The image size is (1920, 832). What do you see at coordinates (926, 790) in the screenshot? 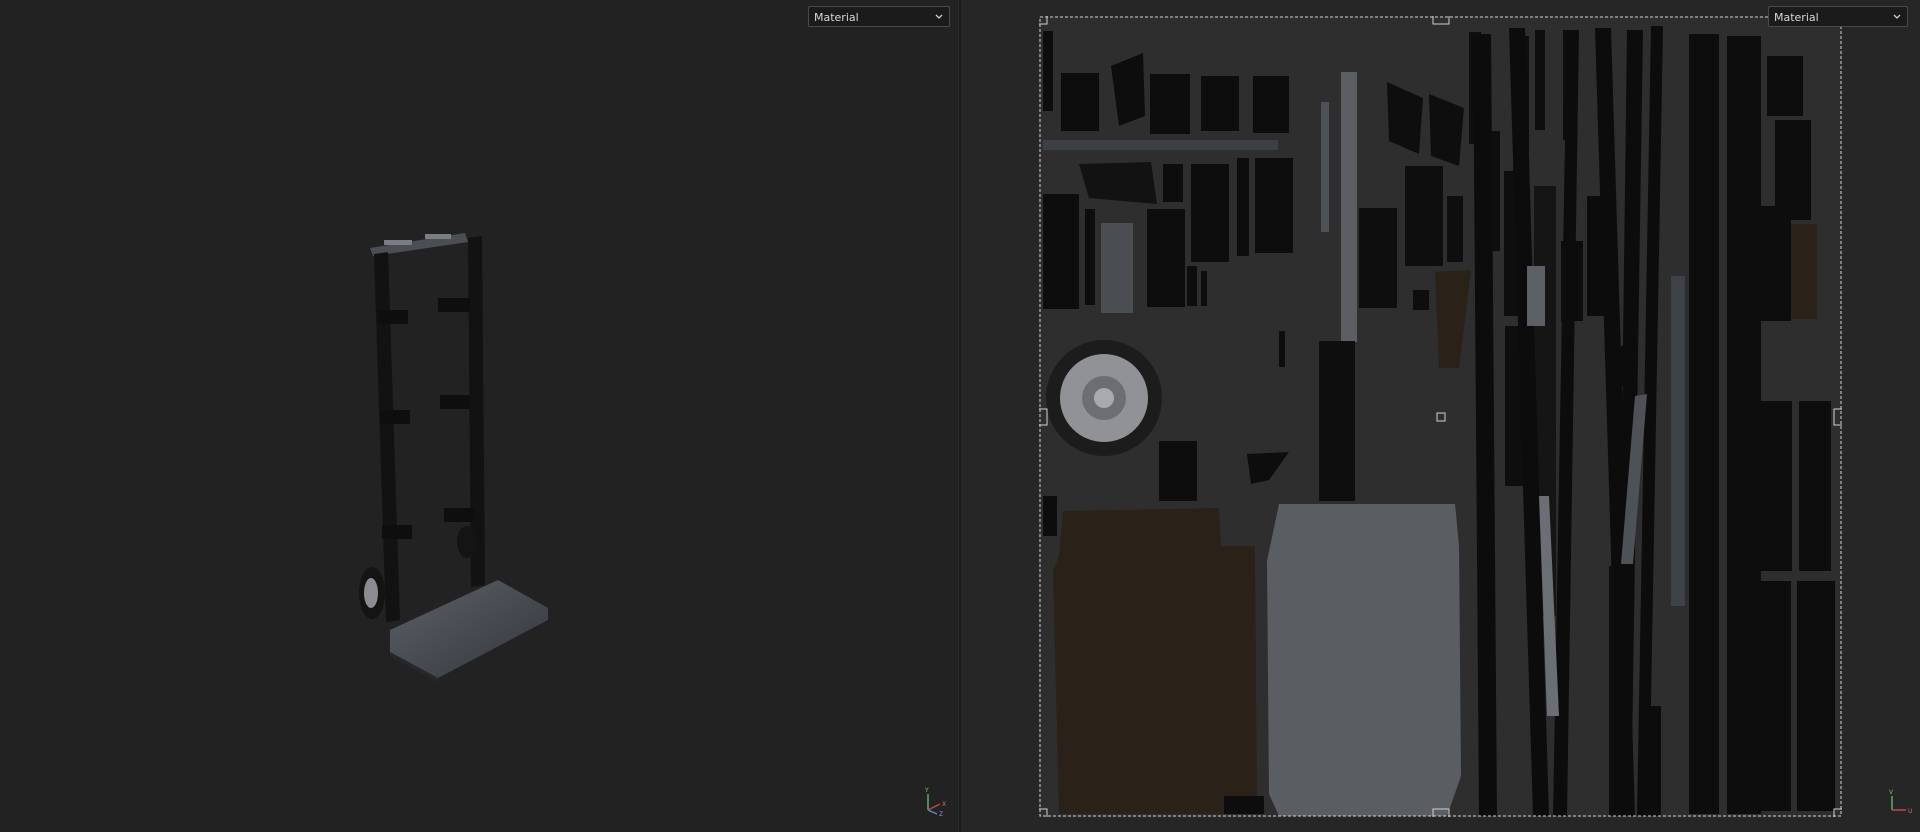
I see `axis-y-label: Y` at bounding box center [926, 790].